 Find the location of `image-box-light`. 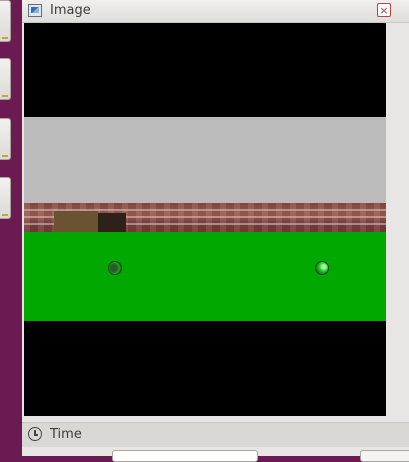

image-box-light is located at coordinates (76, 222).